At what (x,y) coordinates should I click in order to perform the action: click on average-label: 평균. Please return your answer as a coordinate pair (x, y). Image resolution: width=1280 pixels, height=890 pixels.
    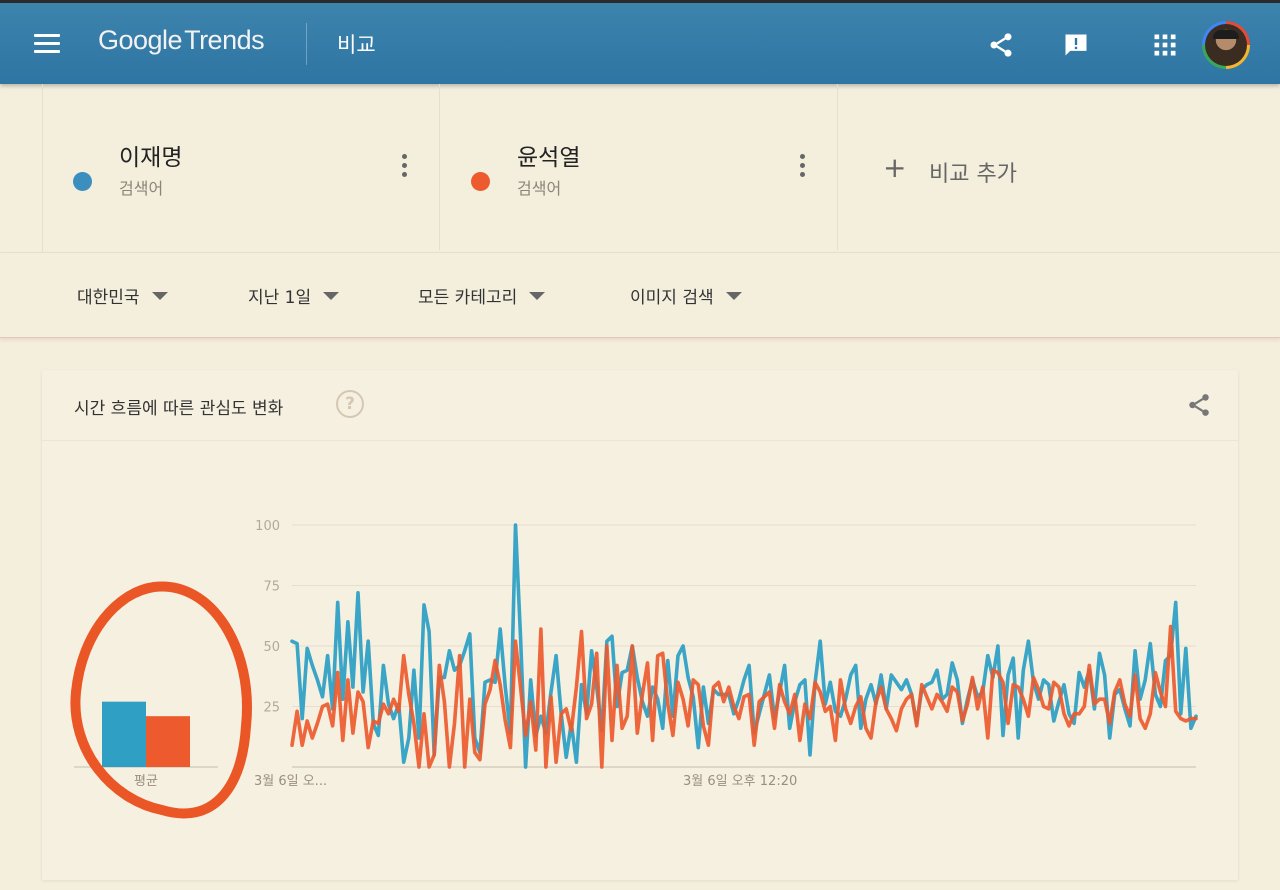
    Looking at the image, I should click on (146, 781).